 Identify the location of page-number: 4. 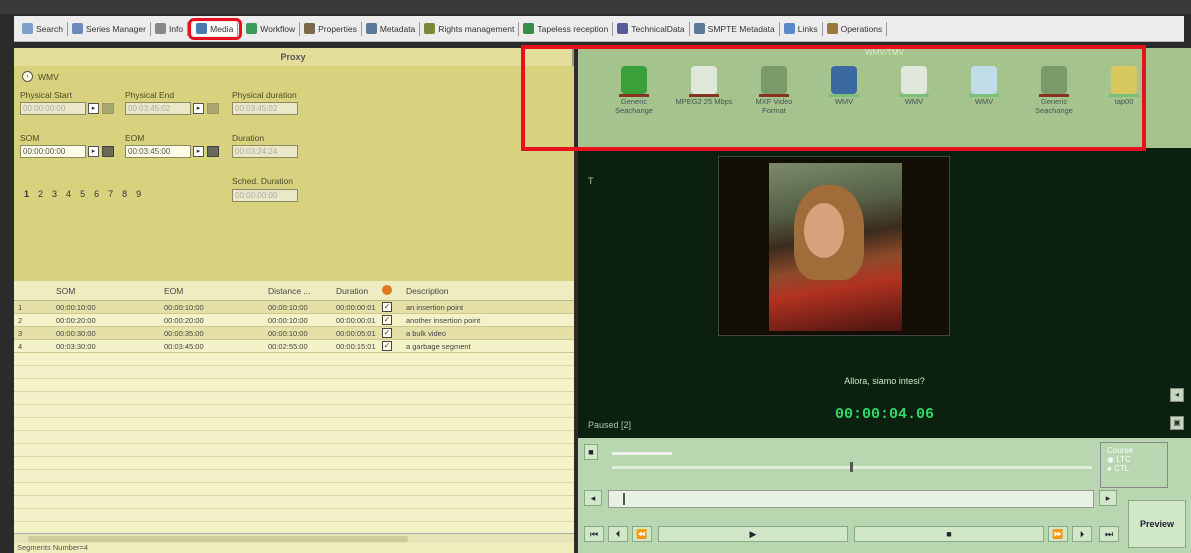
(68, 194).